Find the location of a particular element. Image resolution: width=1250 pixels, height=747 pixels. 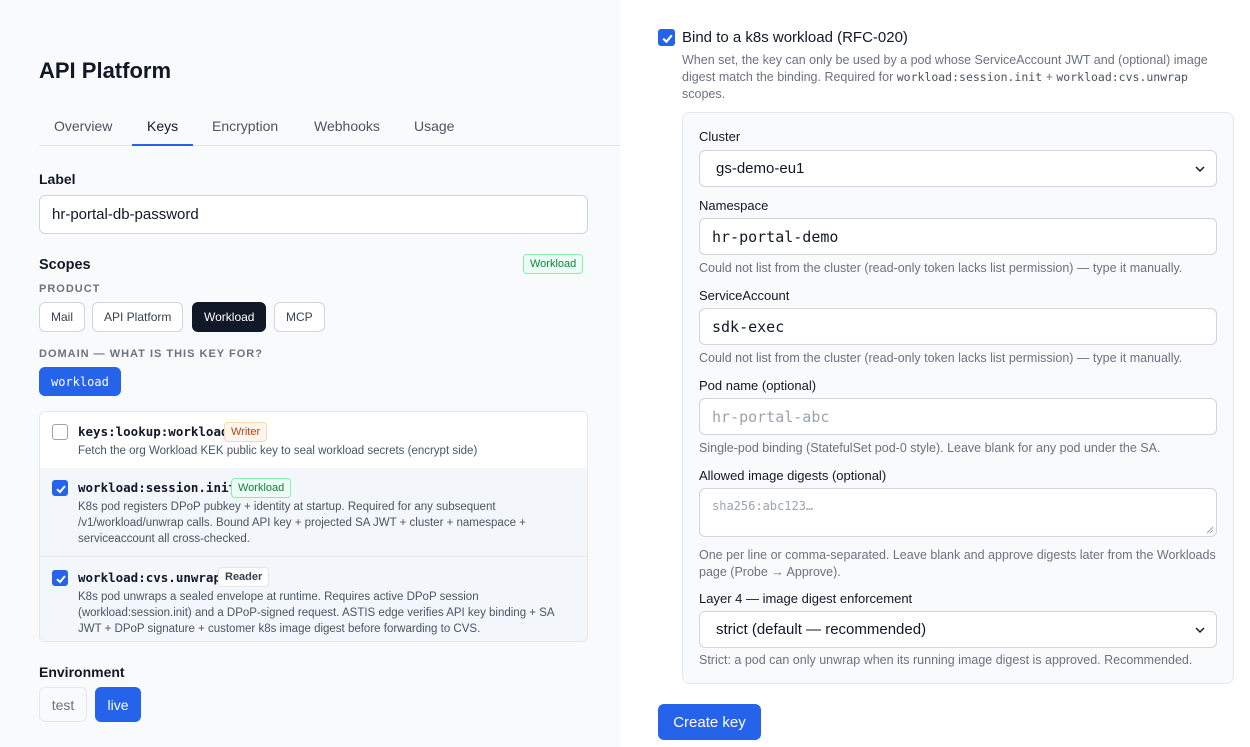

cluster-select: gs-demo-eu1 is located at coordinates (958, 168).